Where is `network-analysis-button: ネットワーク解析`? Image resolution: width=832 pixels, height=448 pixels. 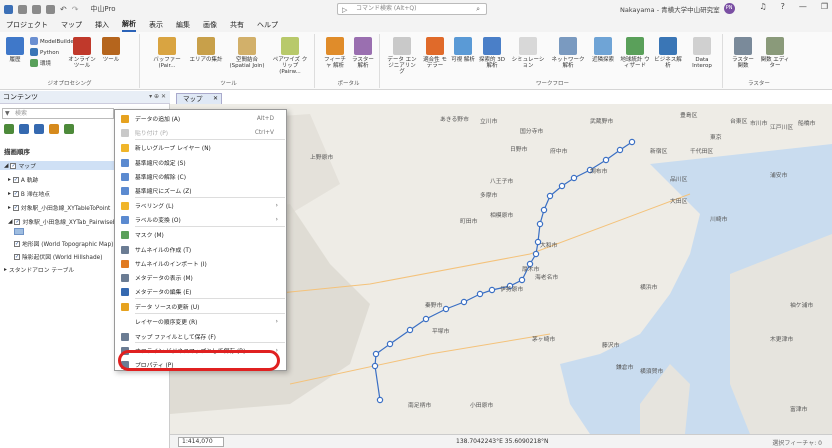 network-analysis-button: ネットワーク解析 is located at coordinates (568, 53).